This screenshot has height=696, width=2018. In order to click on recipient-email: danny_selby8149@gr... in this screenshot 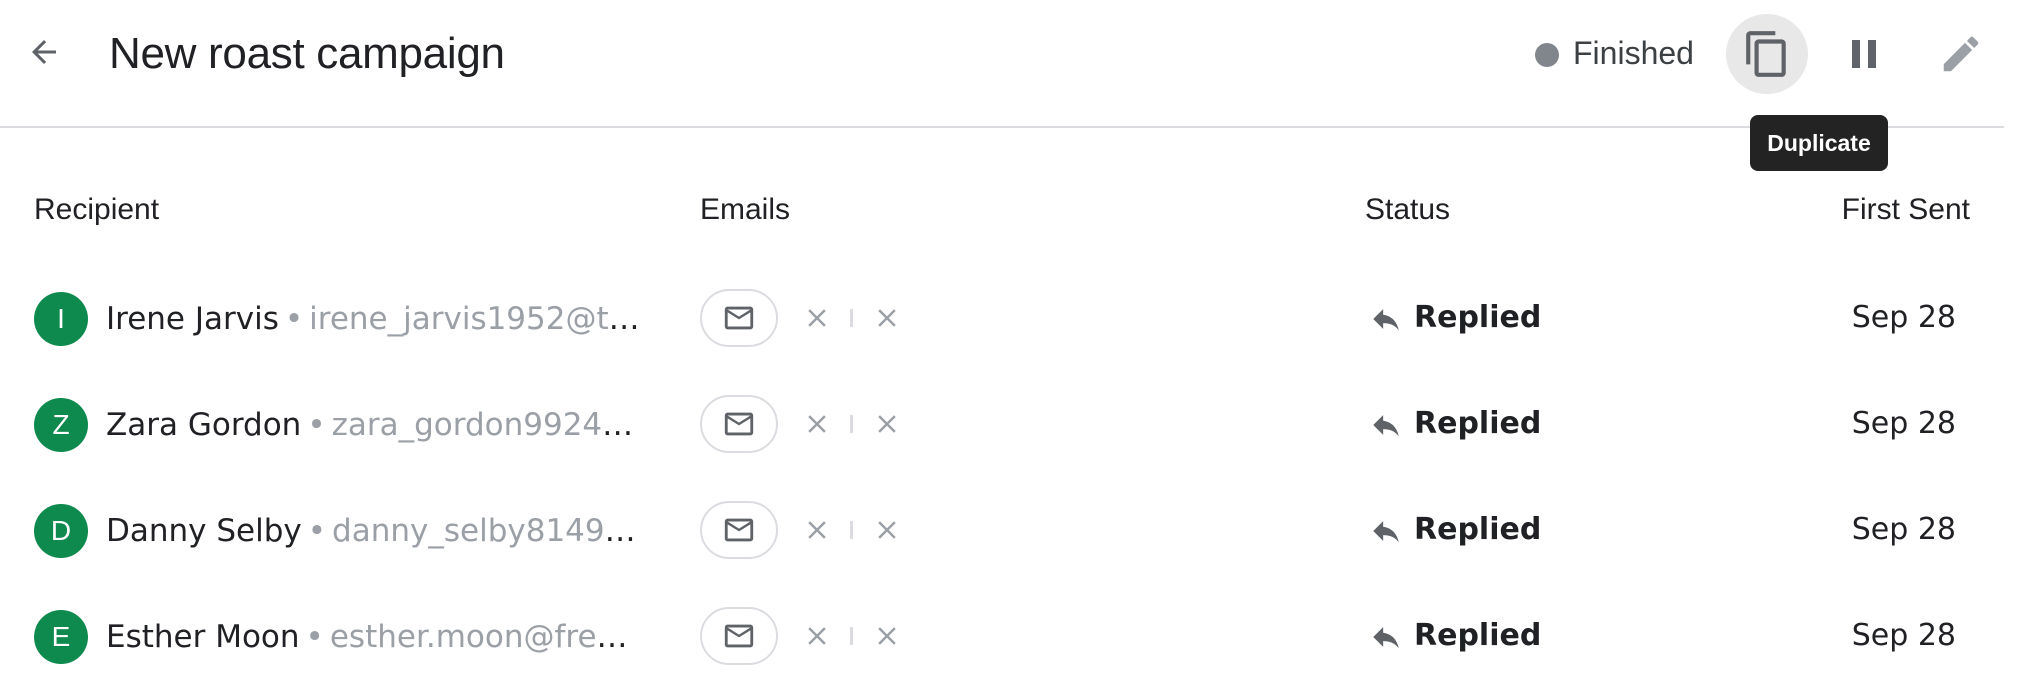, I will do `click(486, 531)`.